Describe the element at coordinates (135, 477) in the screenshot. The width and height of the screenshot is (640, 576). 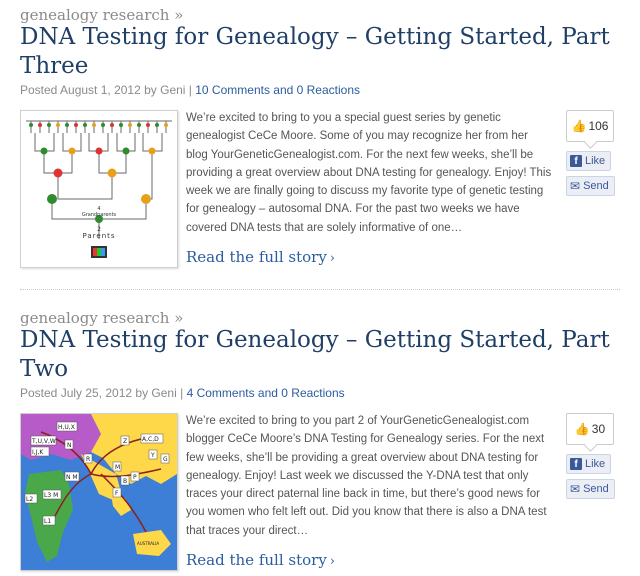
I see `map-label-16: P` at that location.